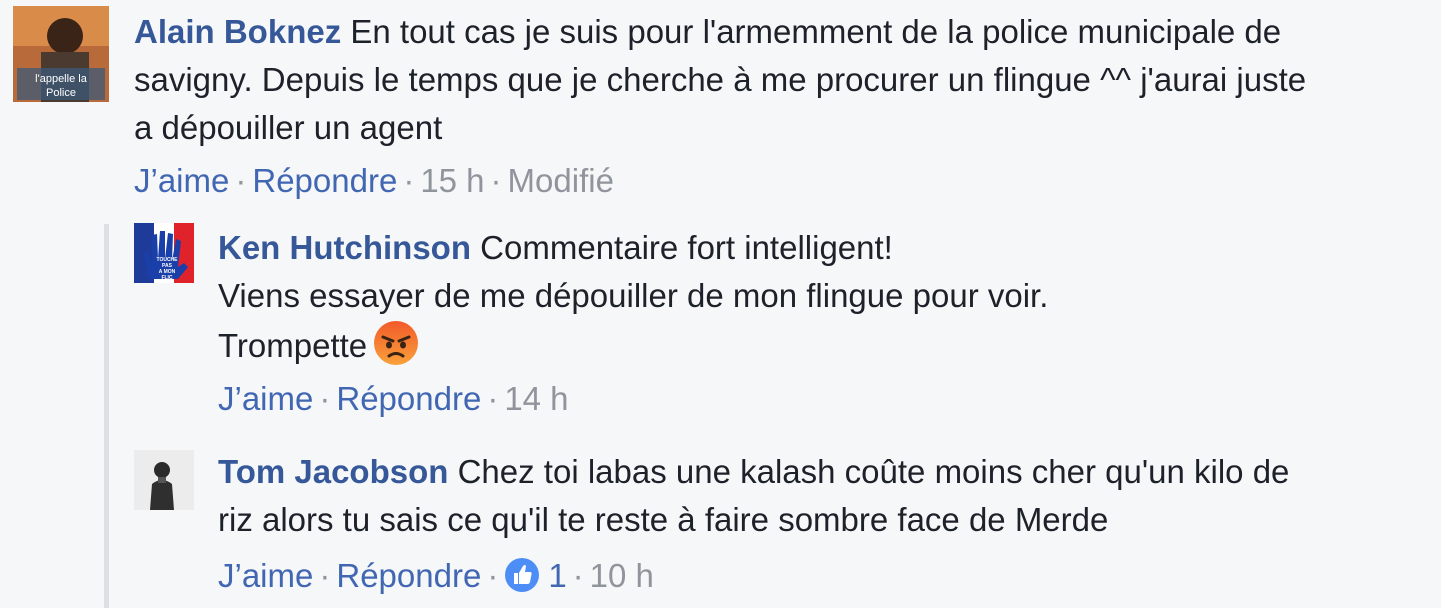 The image size is (1441, 608). Describe the element at coordinates (166, 278) in the screenshot. I see `svg-text: FLIC` at that location.